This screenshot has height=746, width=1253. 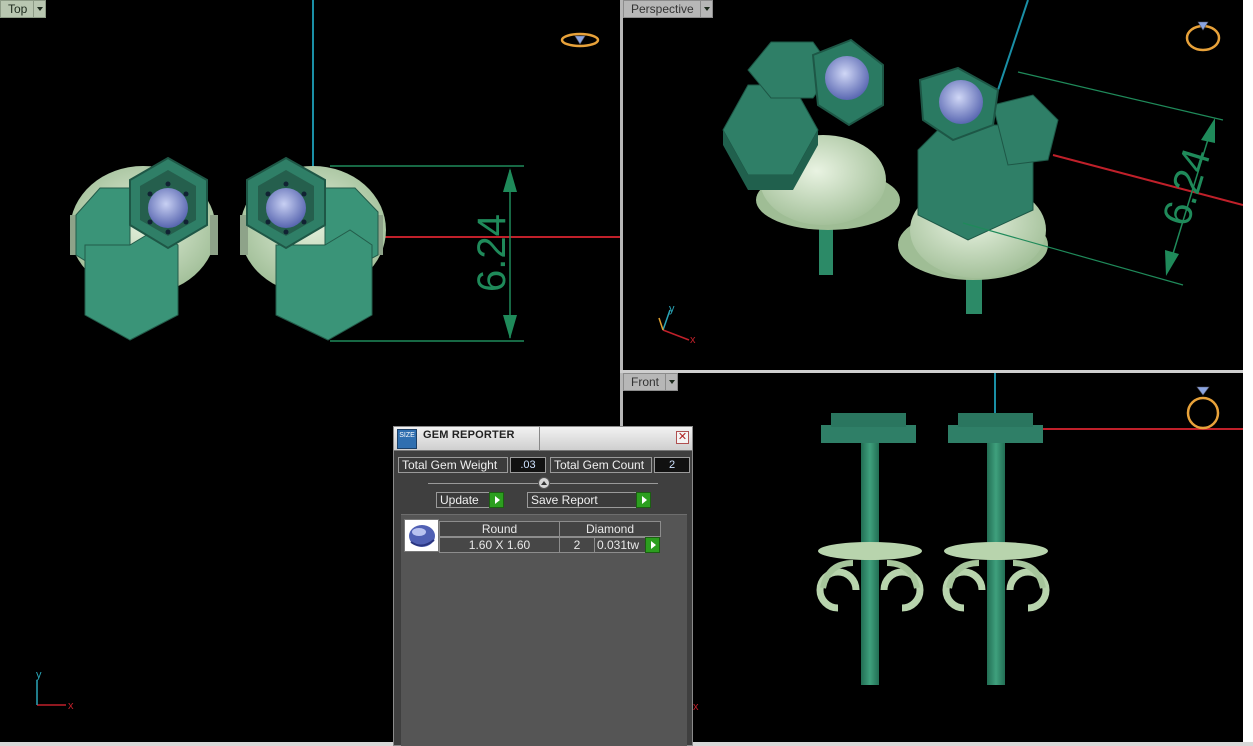 I want to click on close-icon: ✕, so click(x=682, y=437).